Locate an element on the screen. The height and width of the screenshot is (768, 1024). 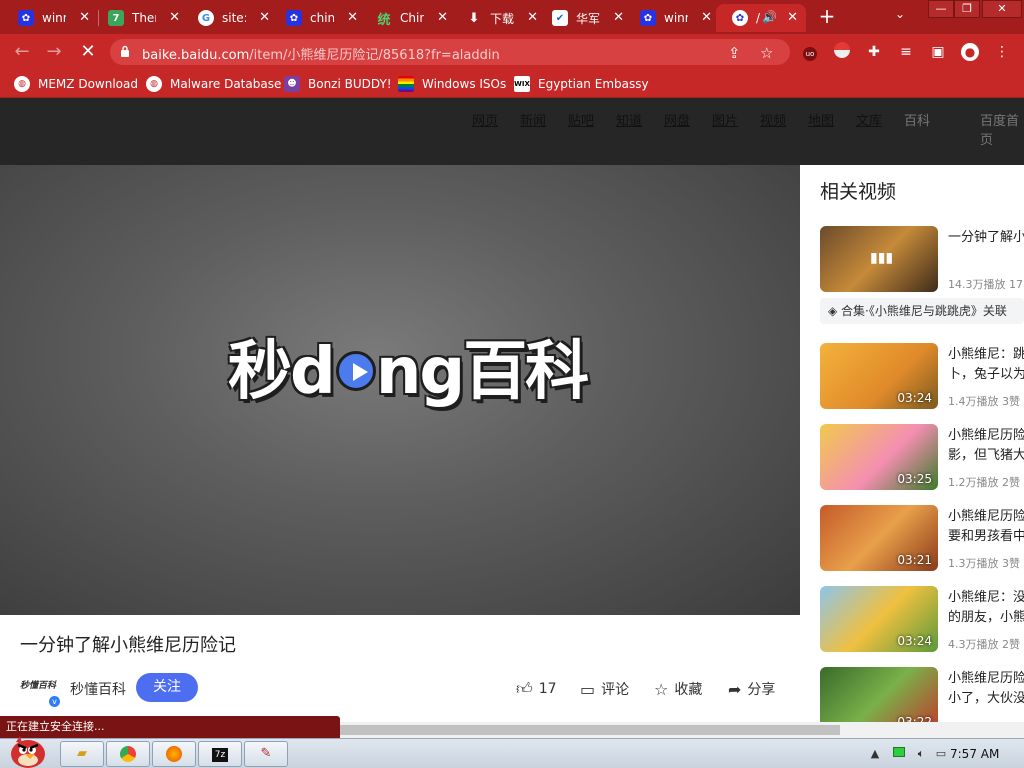
bookmark-bonzi-buddy: ☻ Bonzi BUDDY! is located at coordinates (338, 84).